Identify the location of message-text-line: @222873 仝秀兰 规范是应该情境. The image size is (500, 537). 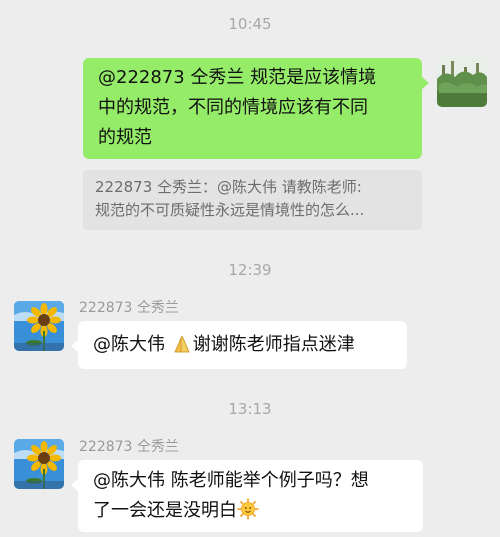
(237, 77).